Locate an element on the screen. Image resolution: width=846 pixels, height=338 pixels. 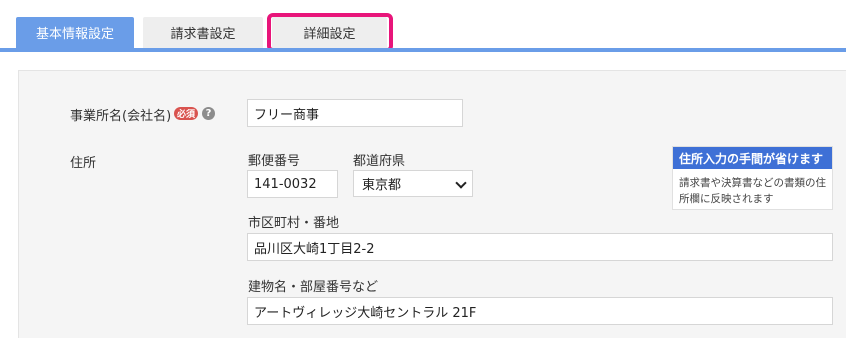
tab-underline is located at coordinates (423, 50).